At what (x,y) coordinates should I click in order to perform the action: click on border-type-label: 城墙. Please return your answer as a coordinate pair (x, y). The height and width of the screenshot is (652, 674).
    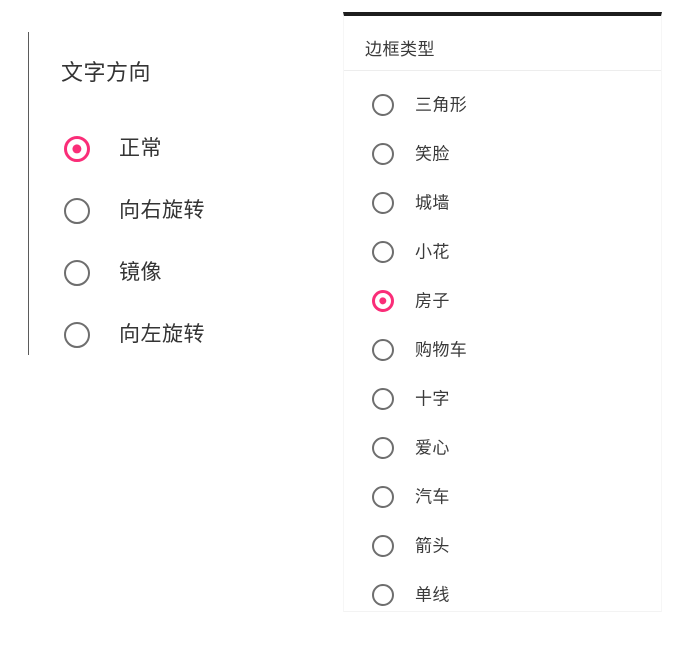
    Looking at the image, I should click on (432, 202).